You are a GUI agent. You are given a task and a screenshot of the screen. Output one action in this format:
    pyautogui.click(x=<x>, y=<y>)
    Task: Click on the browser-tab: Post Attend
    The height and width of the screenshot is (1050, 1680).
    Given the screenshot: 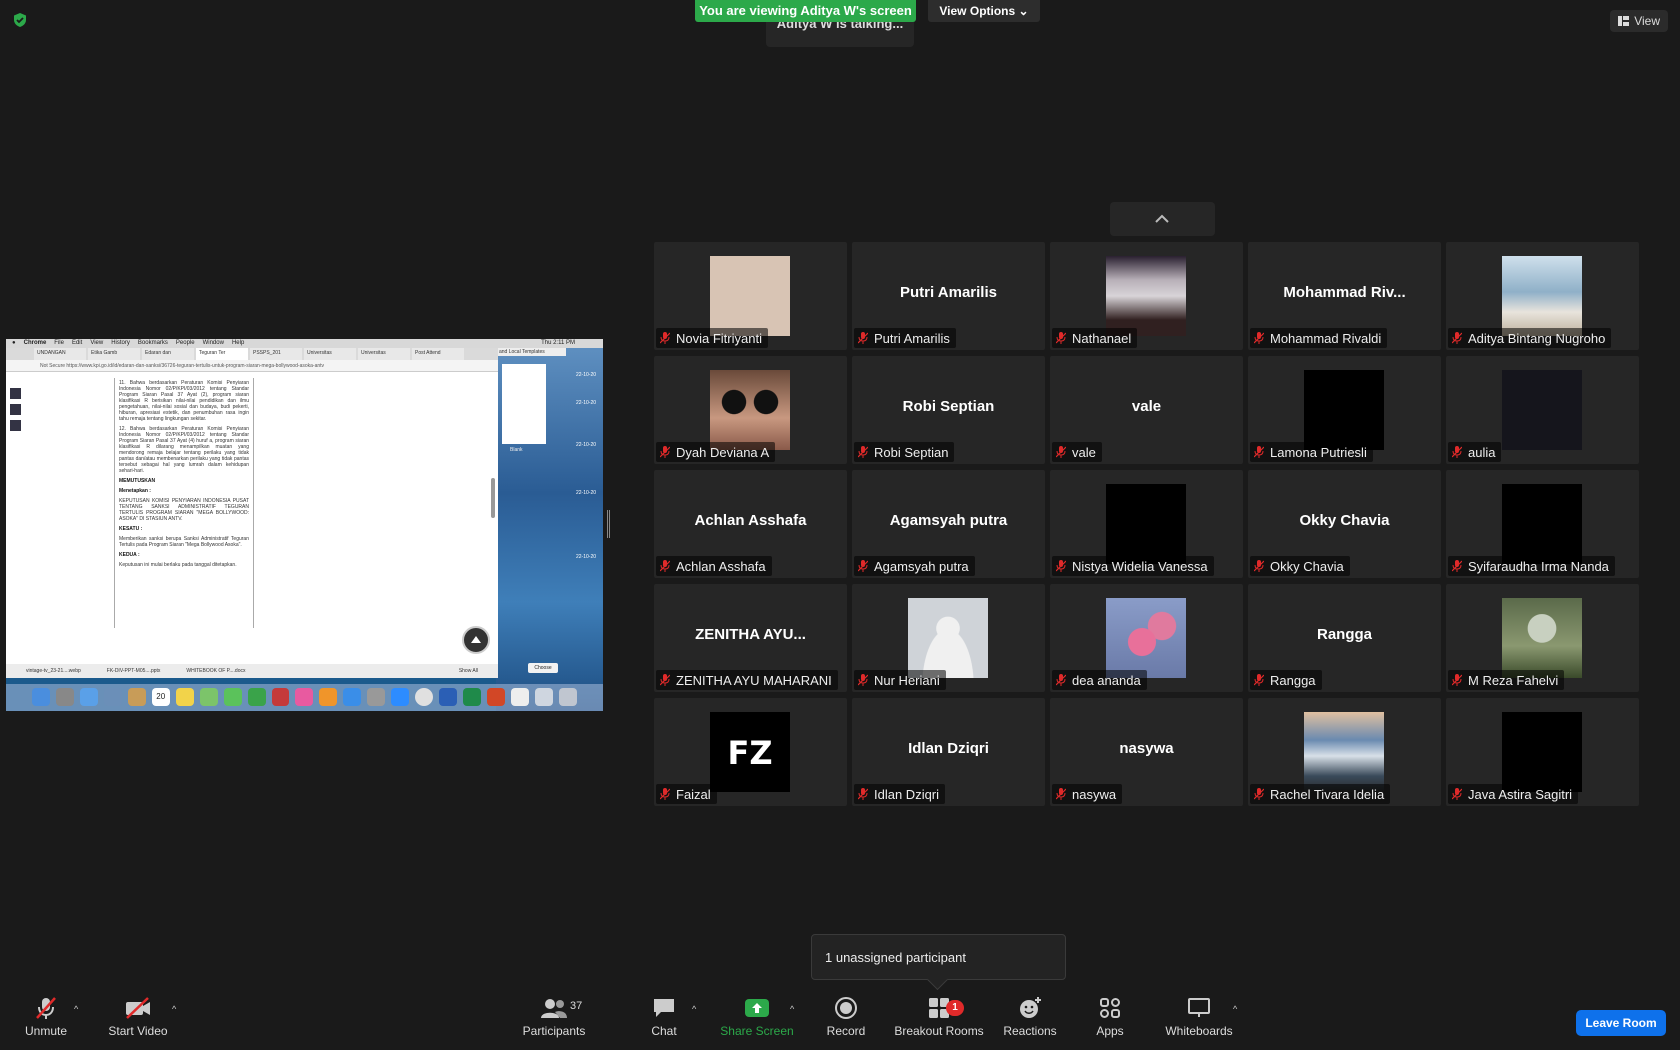 What is the action you would take?
    pyautogui.click(x=438, y=354)
    